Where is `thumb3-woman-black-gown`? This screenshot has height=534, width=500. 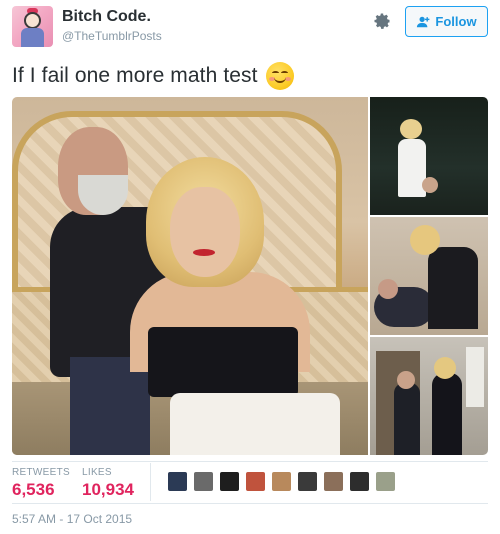 thumb3-woman-black-gown is located at coordinates (447, 414).